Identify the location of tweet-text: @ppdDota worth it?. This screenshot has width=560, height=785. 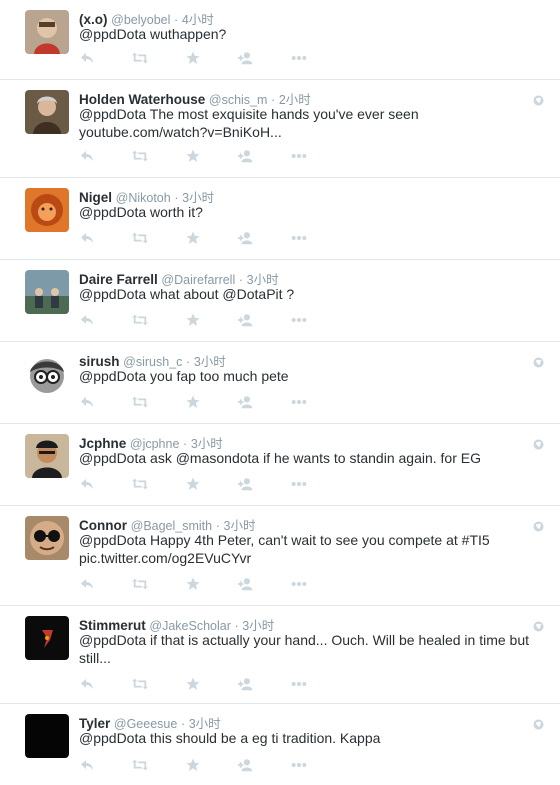
(141, 212).